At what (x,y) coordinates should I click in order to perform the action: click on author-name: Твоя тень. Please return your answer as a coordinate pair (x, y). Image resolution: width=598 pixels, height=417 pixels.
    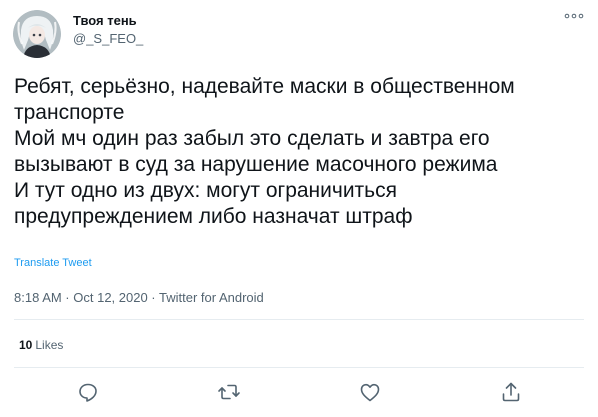
    Looking at the image, I should click on (105, 20).